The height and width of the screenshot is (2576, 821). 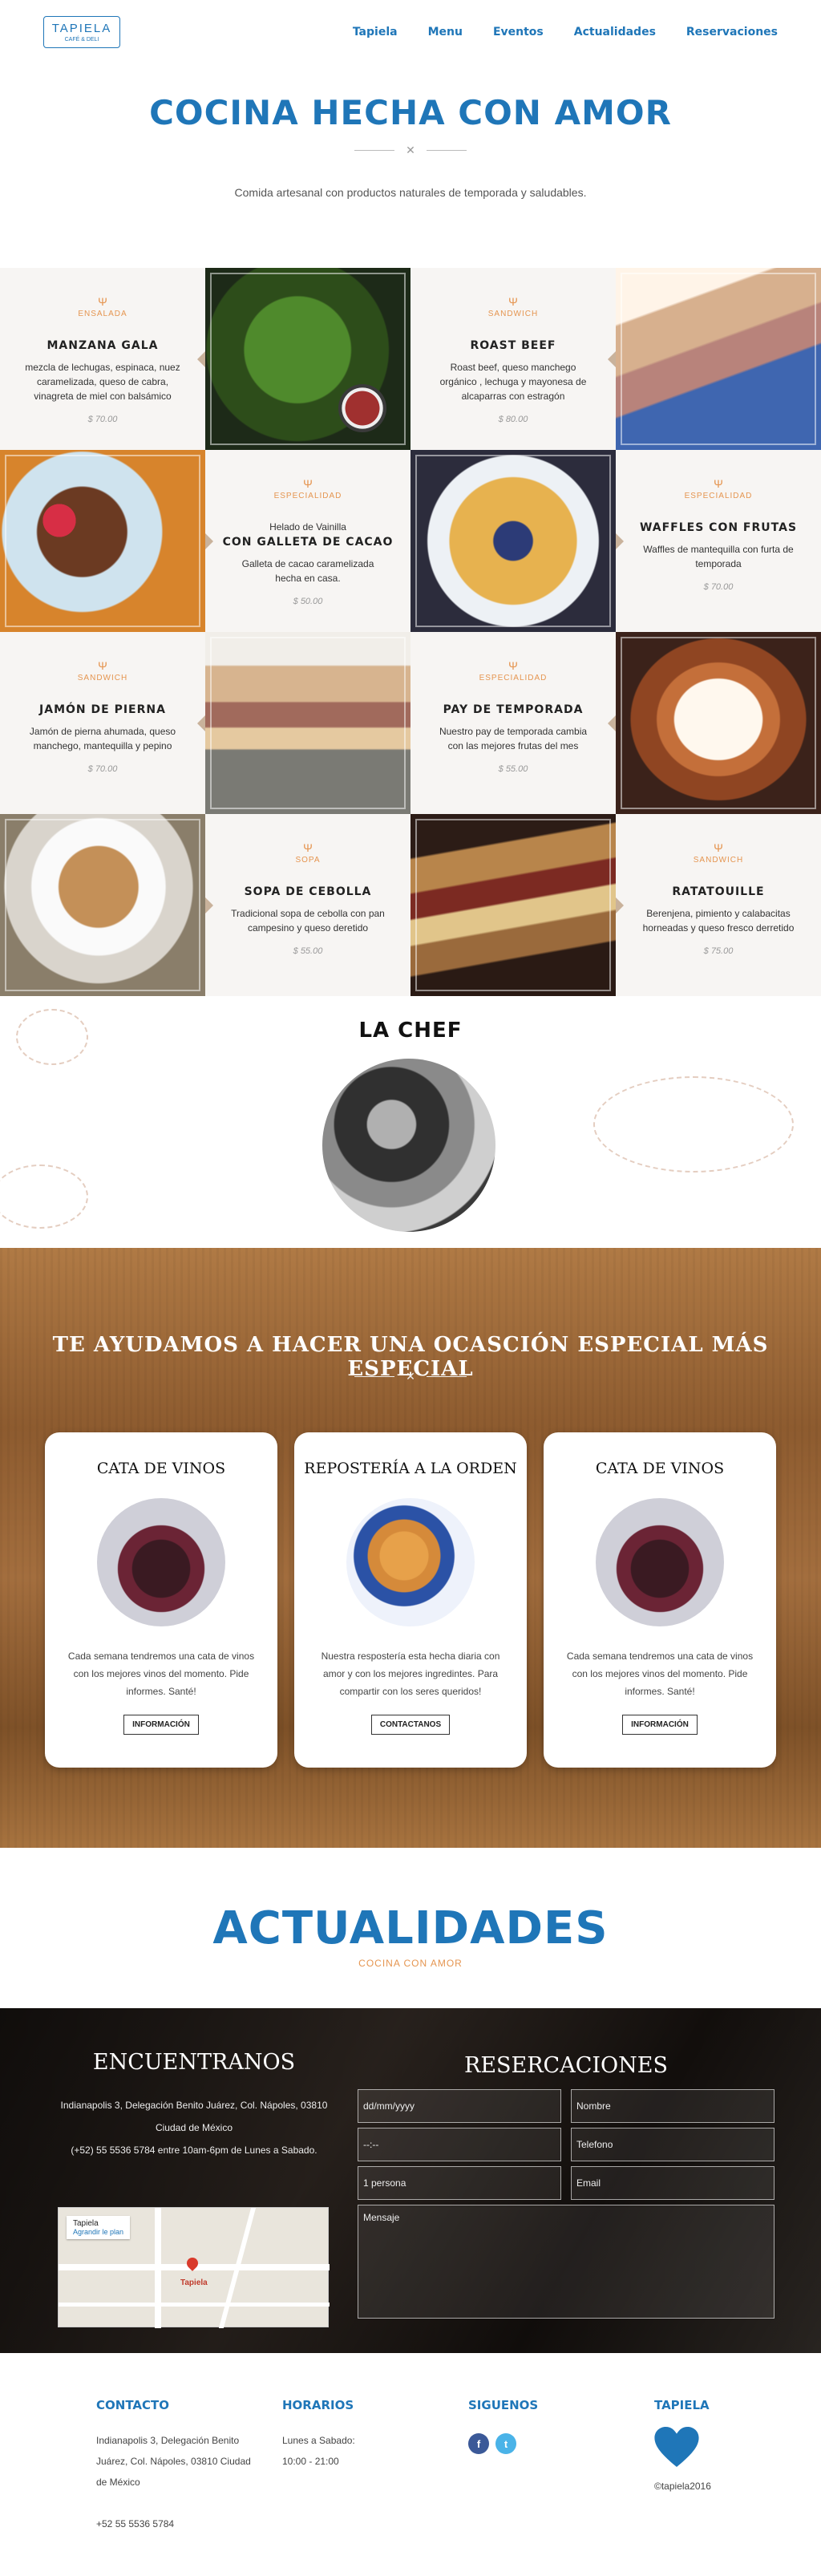 What do you see at coordinates (459, 2106) in the screenshot?
I see `date-field: dd/mm/yyyy` at bounding box center [459, 2106].